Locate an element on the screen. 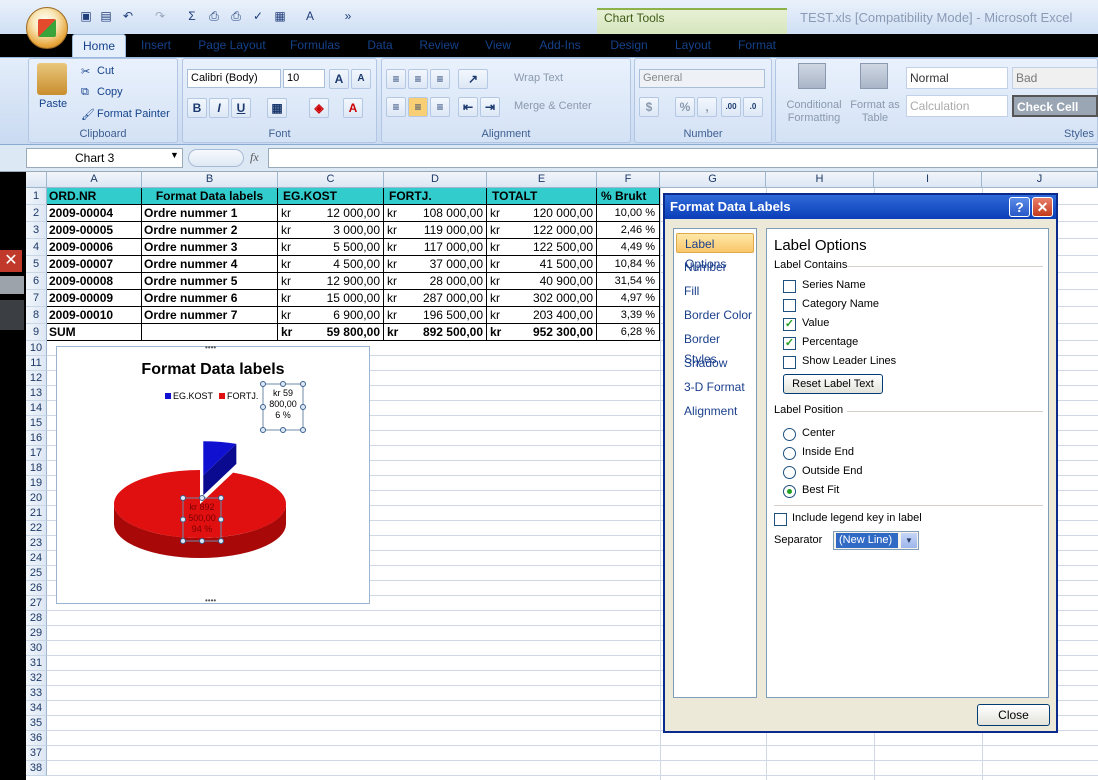 This screenshot has height=780, width=1098. row-header: 19 is located at coordinates (36, 483).